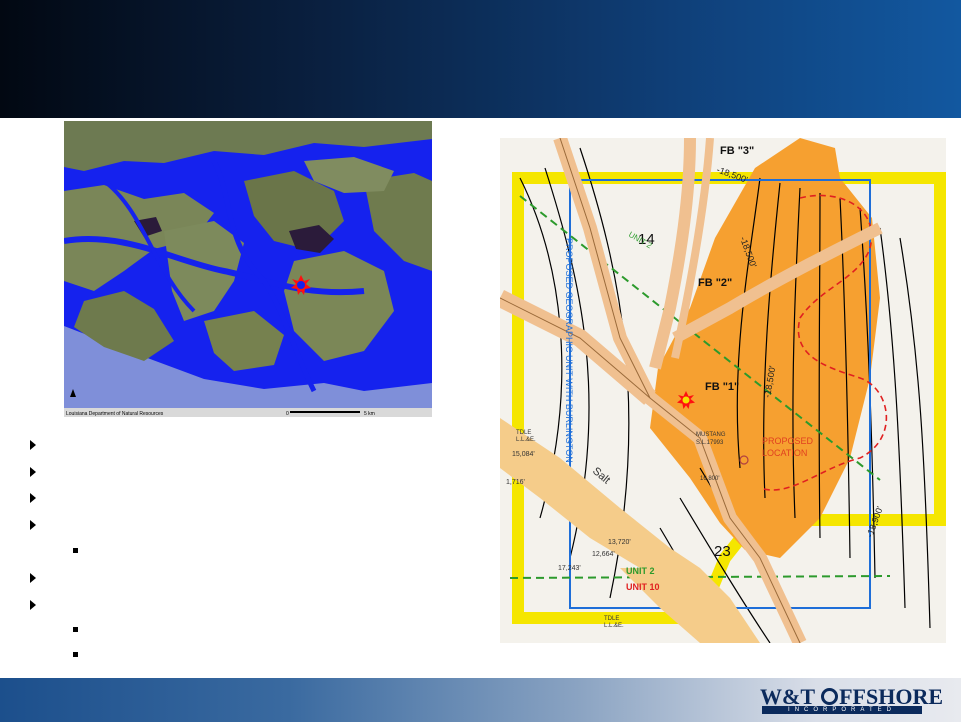  Describe the element at coordinates (526, 440) in the screenshot. I see `lease-label-1: L.L.&E.` at that location.